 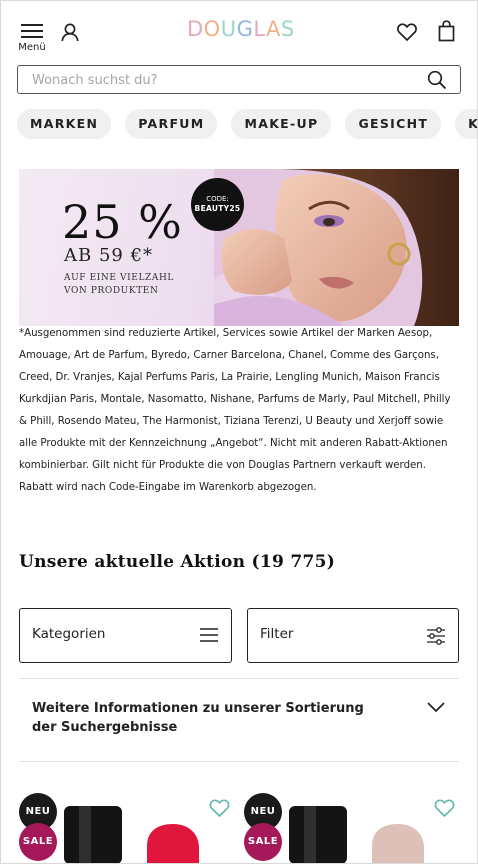 What do you see at coordinates (64, 124) in the screenshot?
I see `category-chip-marken: MARKEN` at bounding box center [64, 124].